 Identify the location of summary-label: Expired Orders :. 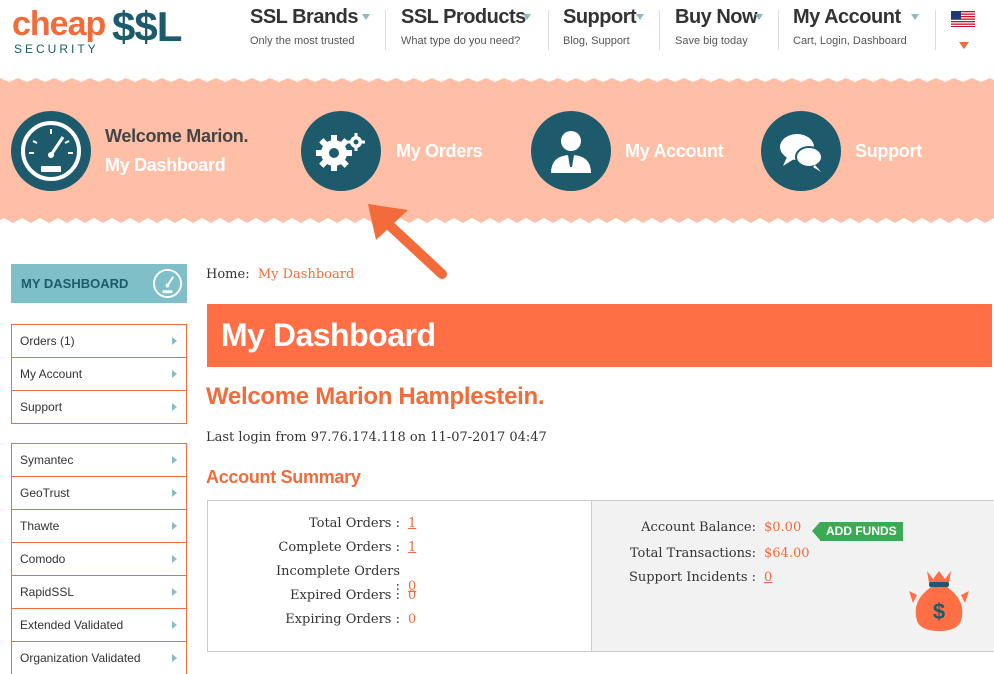
(345, 595).